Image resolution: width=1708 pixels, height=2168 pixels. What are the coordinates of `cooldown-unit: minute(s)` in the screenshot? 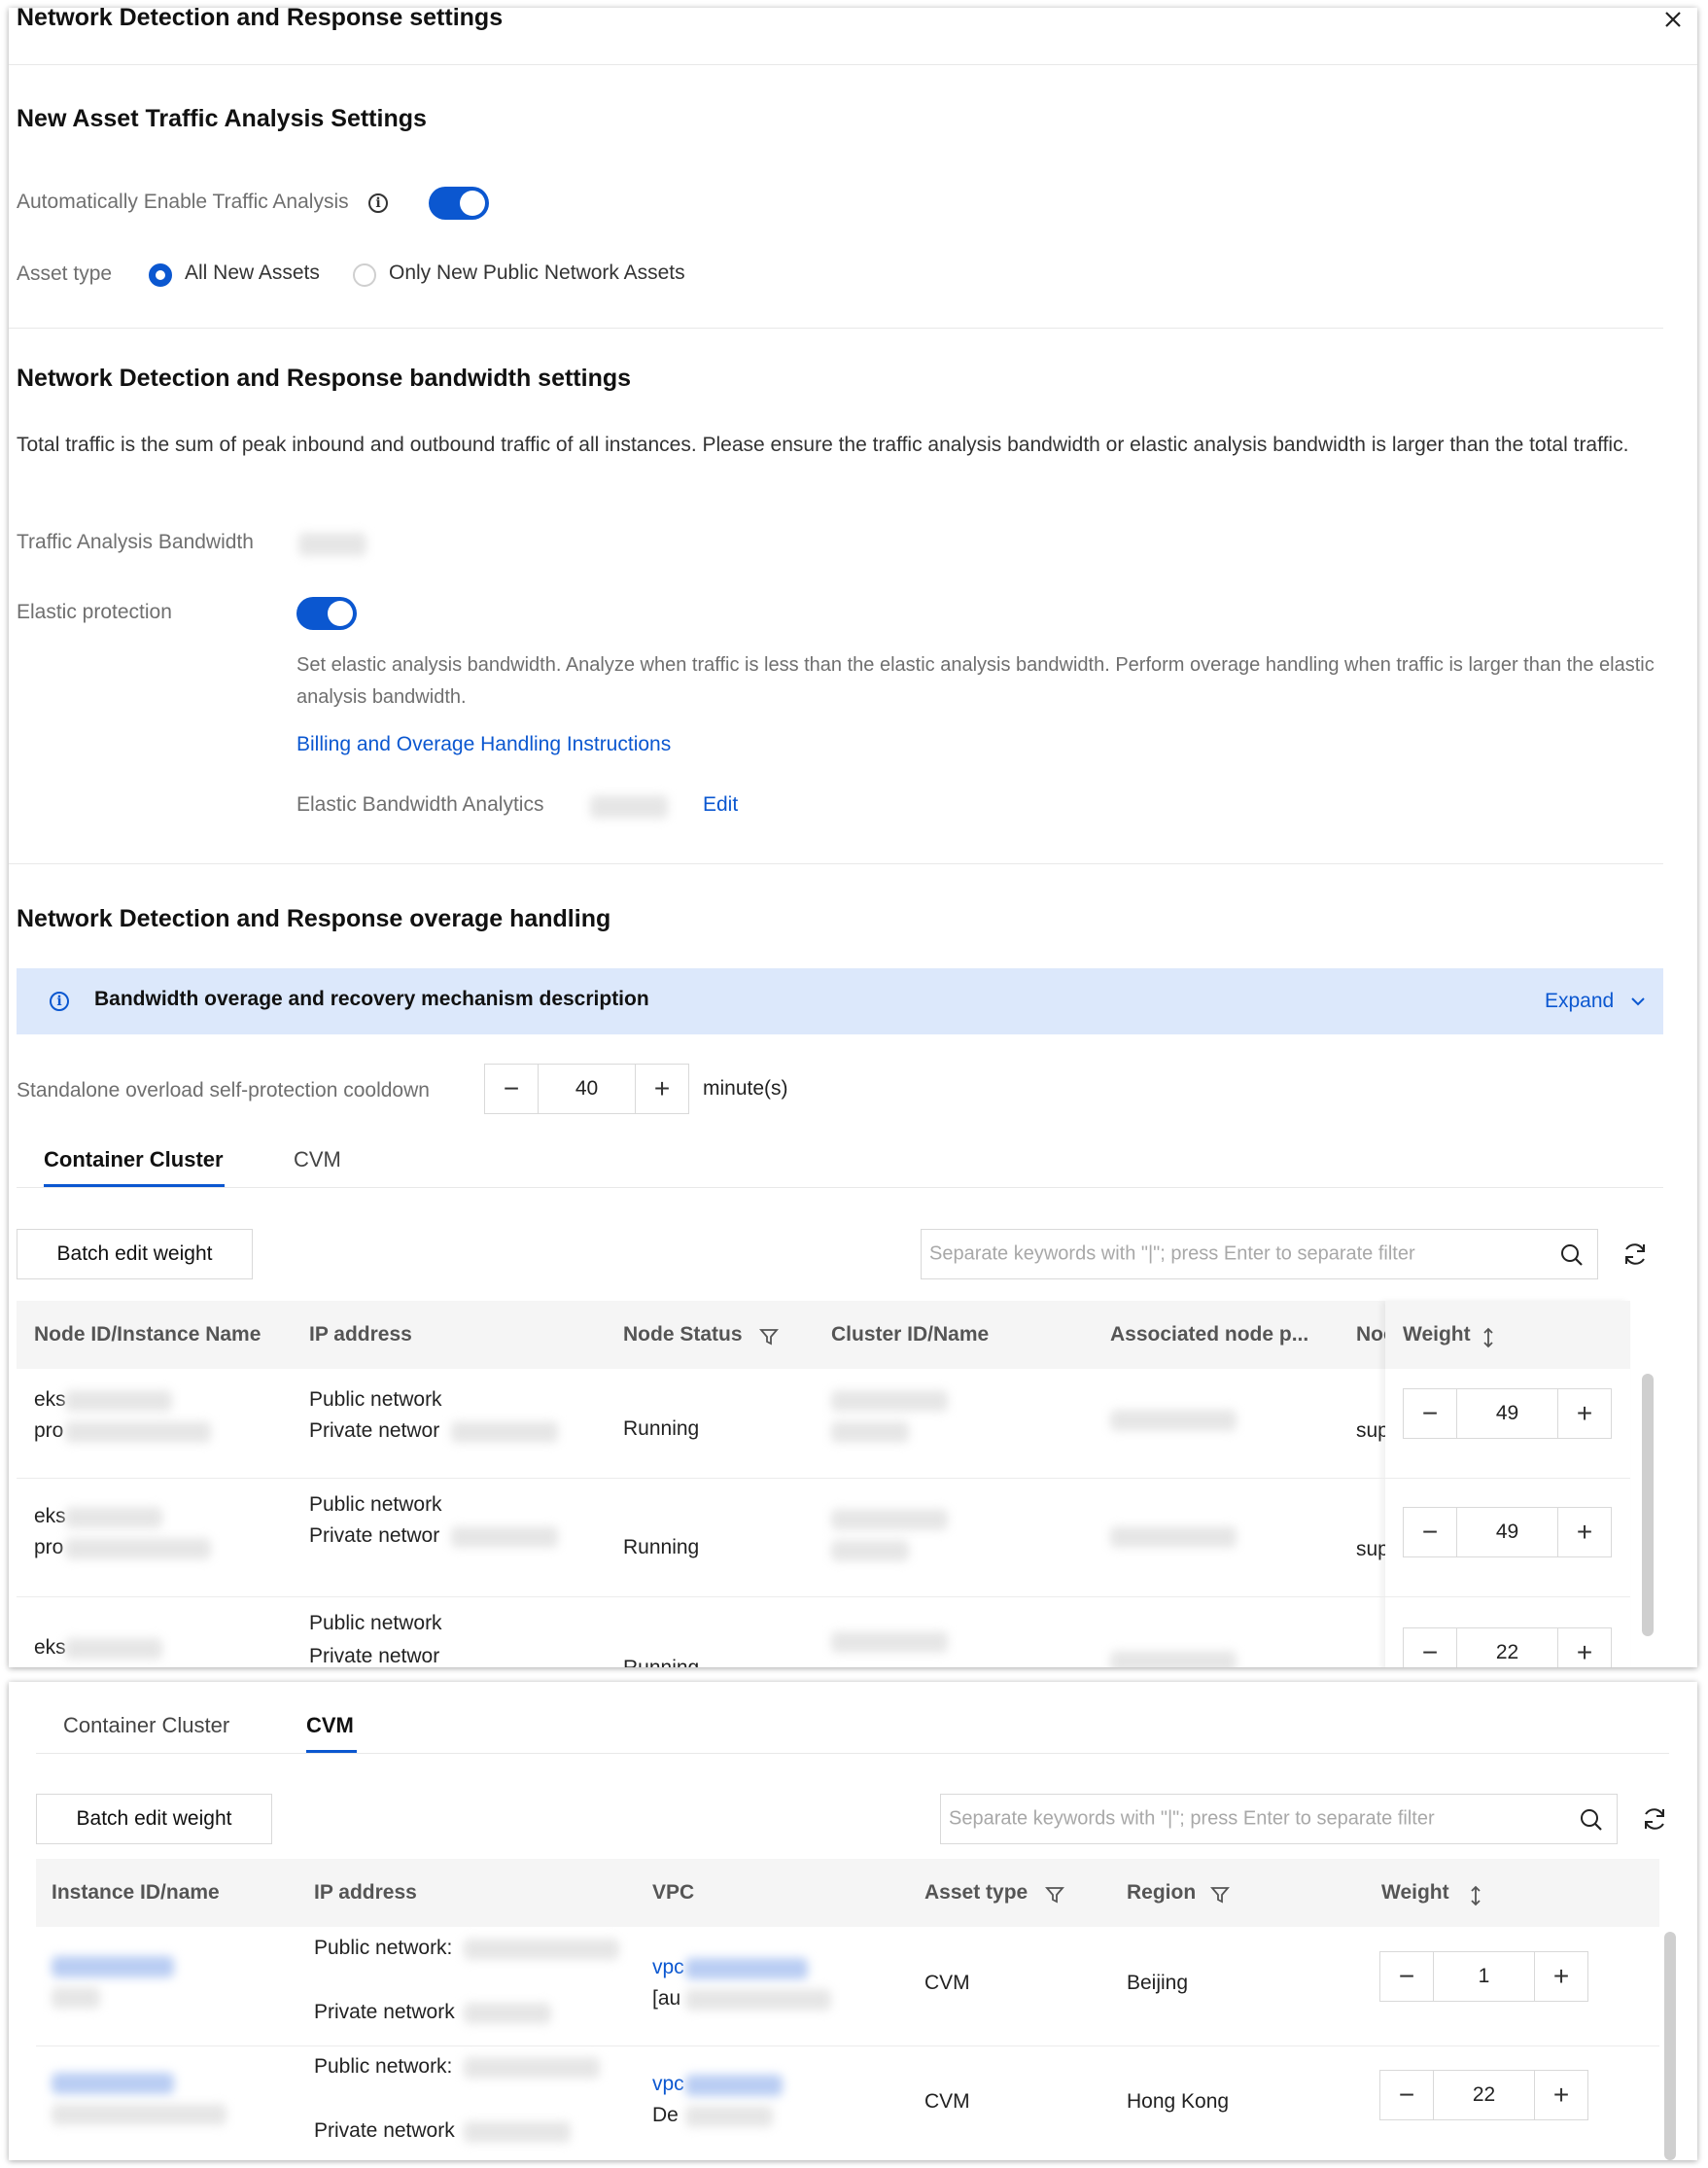 It's located at (746, 1088).